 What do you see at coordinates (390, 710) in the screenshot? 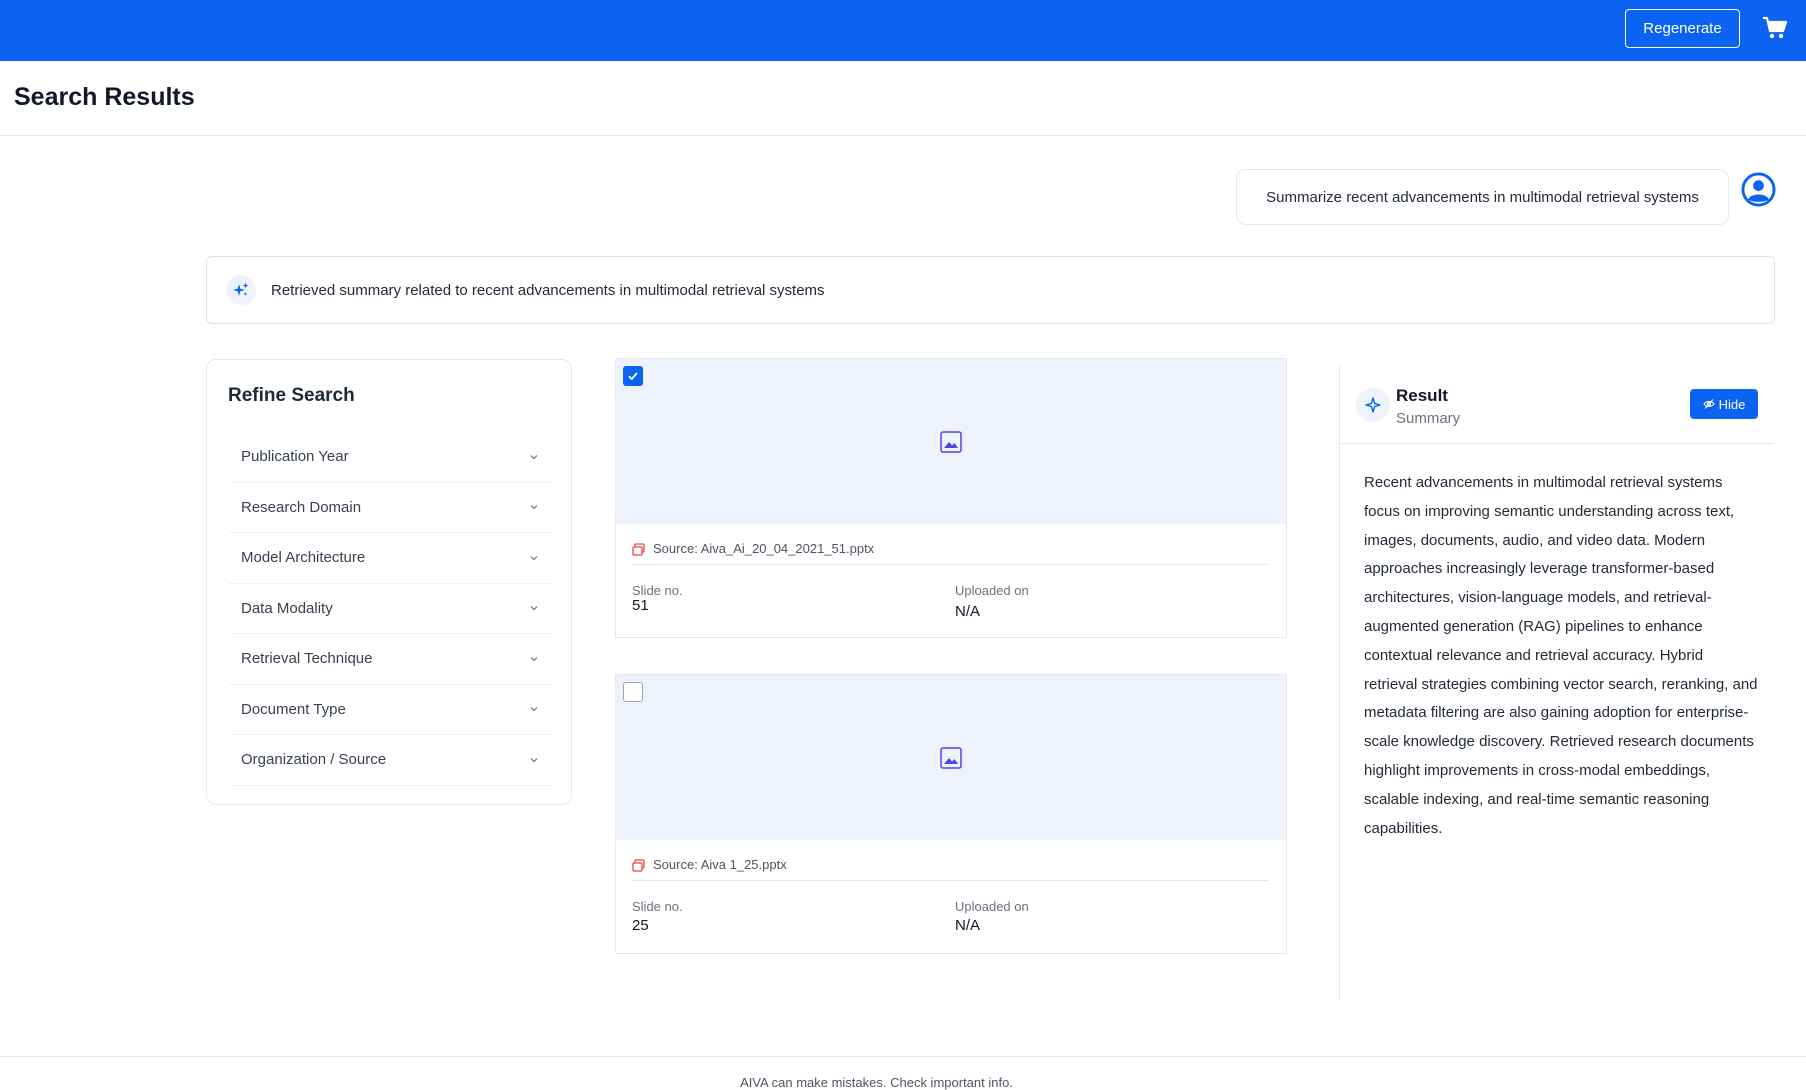
I see `filter-document-type: Document Type` at bounding box center [390, 710].